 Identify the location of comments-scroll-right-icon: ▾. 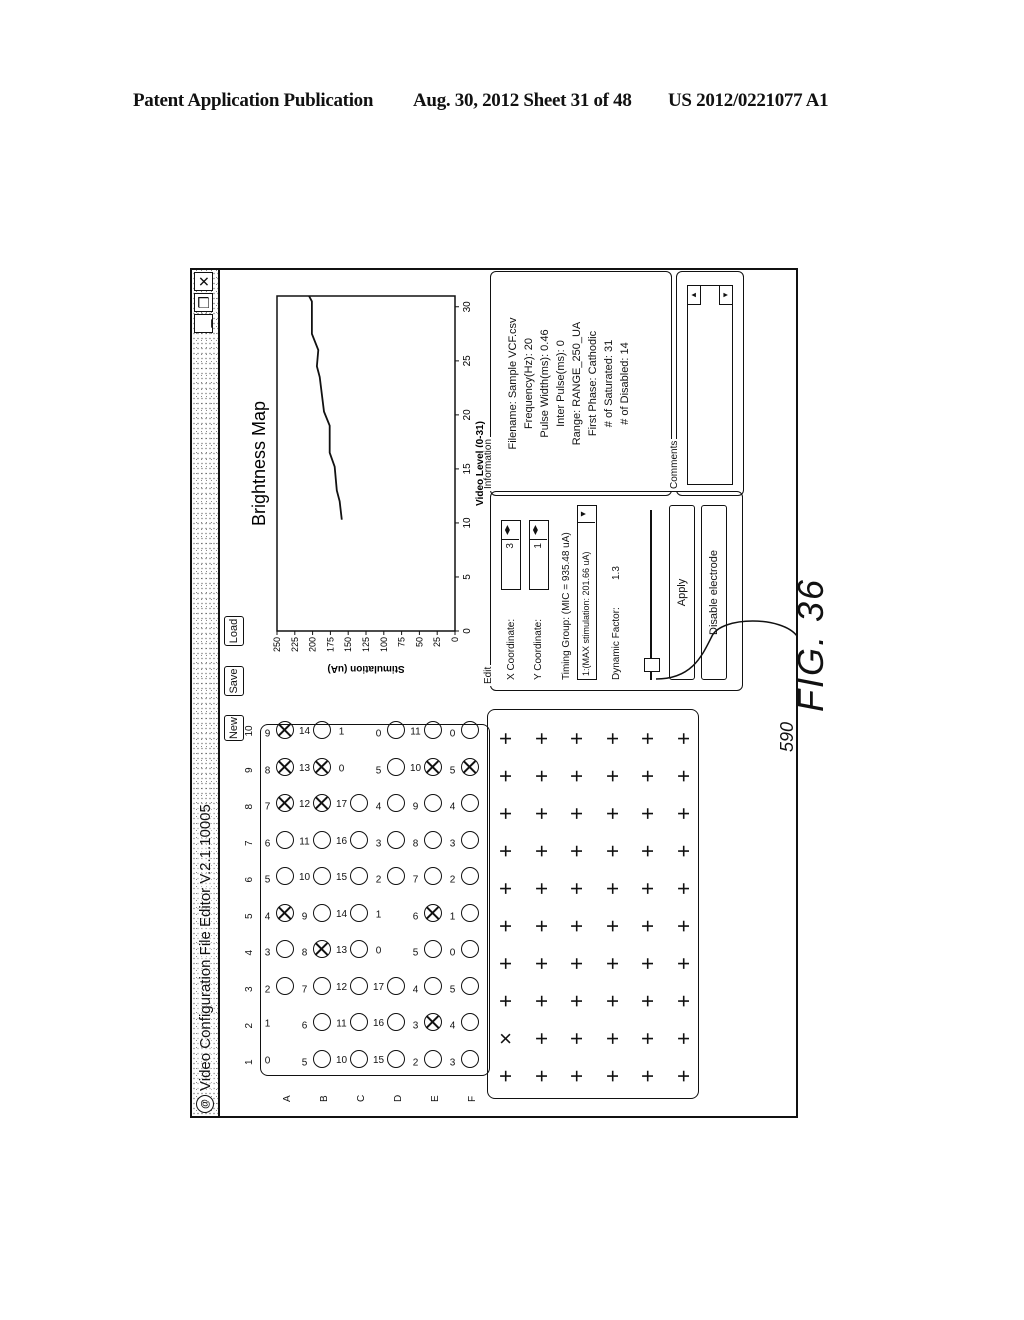
(726, 295).